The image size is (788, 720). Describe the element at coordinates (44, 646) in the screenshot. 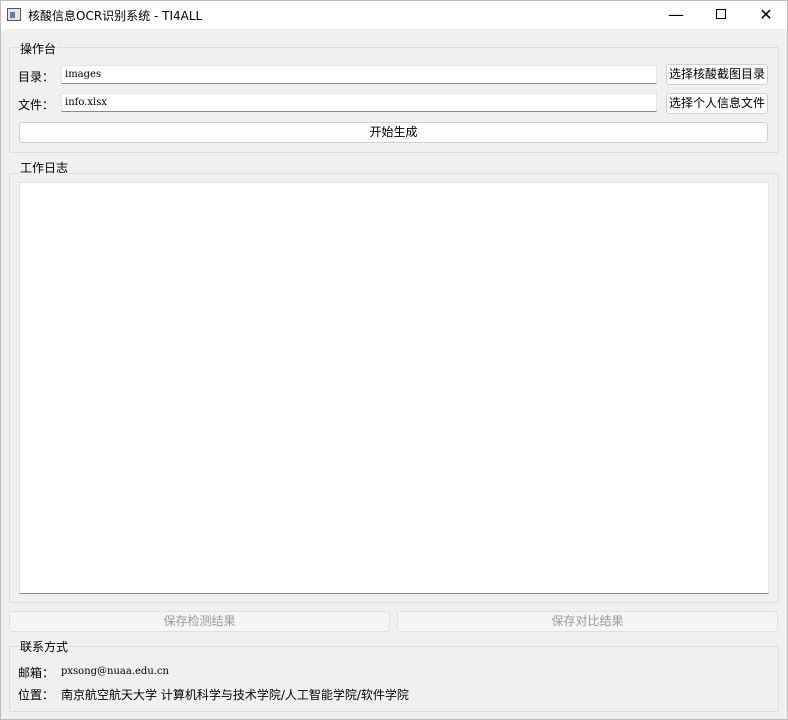

I see `contact-group-title: 联系方式` at that location.